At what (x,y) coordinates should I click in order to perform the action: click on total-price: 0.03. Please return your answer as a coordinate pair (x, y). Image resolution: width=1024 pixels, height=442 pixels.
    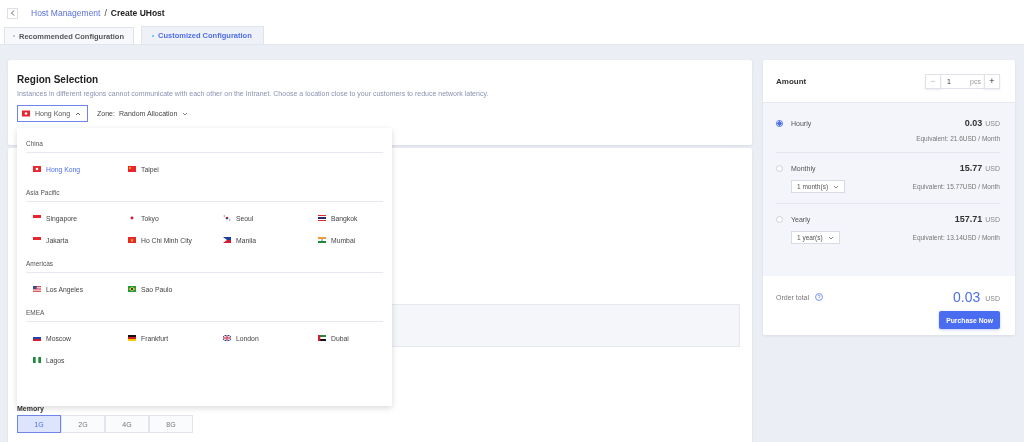
    Looking at the image, I should click on (966, 297).